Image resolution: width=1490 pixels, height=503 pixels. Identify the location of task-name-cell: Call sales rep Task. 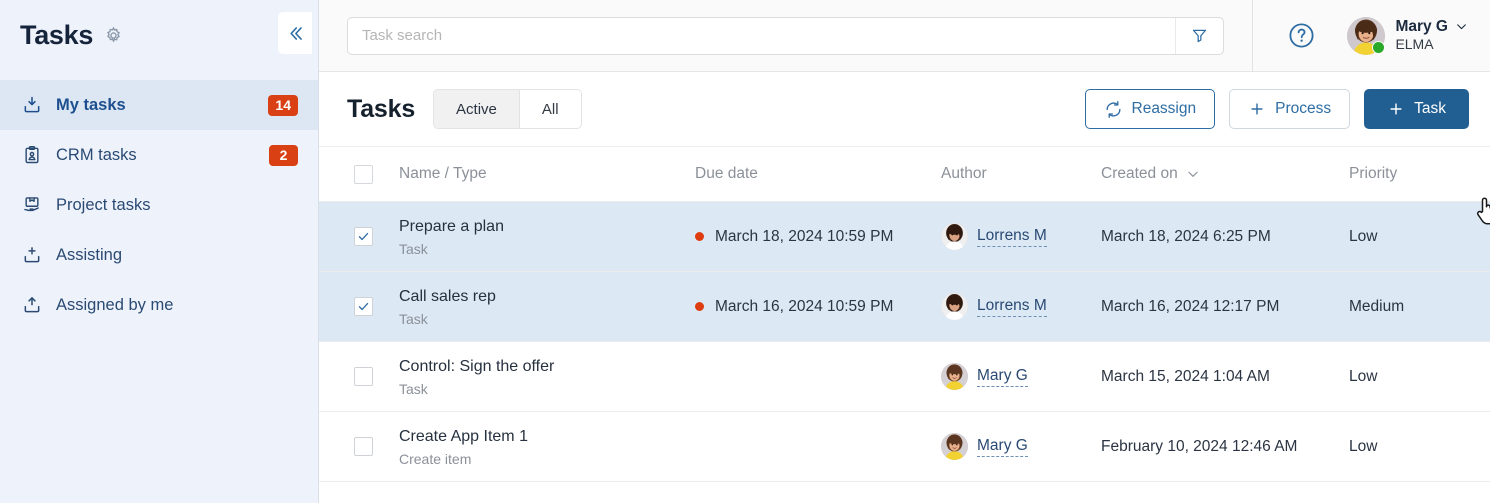
(547, 307).